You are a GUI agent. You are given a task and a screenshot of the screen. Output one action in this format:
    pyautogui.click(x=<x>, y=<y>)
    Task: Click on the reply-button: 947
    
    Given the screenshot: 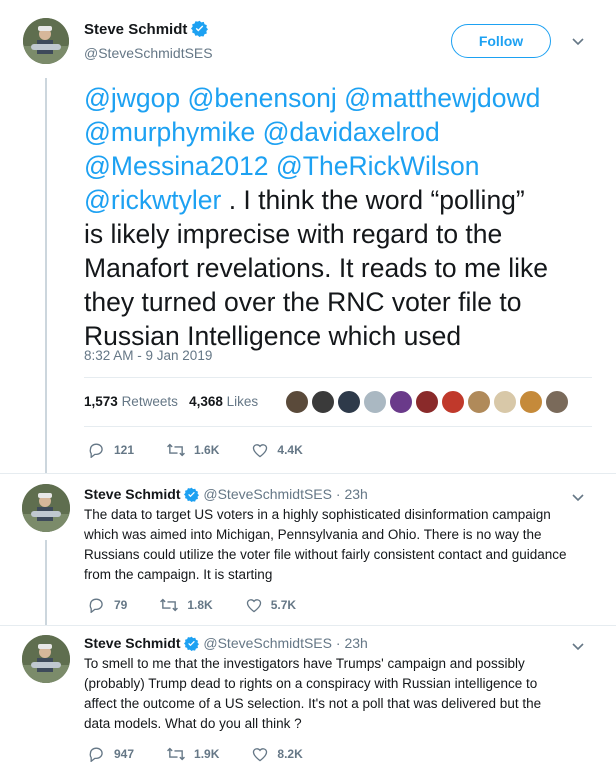 What is the action you would take?
    pyautogui.click(x=111, y=754)
    